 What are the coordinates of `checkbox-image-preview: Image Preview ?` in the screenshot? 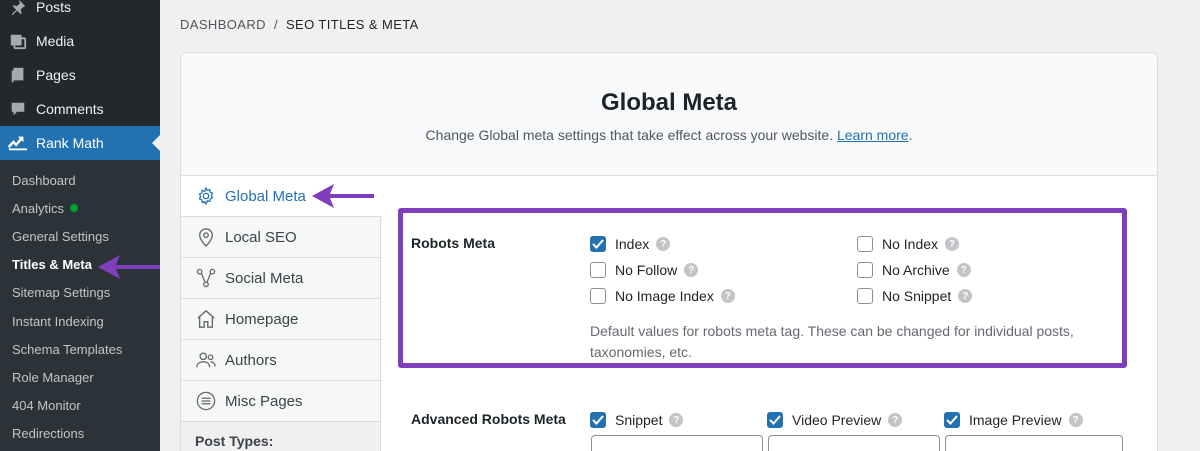 It's located at (1013, 420).